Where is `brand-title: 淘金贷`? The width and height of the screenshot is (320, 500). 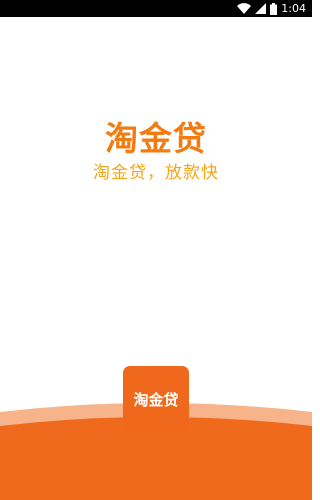 brand-title: 淘金贷 is located at coordinates (156, 138).